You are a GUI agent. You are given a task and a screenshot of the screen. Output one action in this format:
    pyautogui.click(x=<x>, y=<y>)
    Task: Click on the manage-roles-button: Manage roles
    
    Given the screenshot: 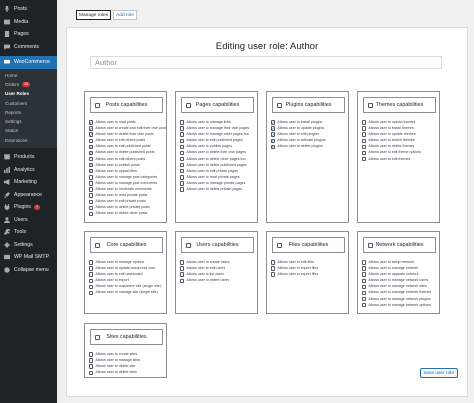 What is the action you would take?
    pyautogui.click(x=94, y=15)
    